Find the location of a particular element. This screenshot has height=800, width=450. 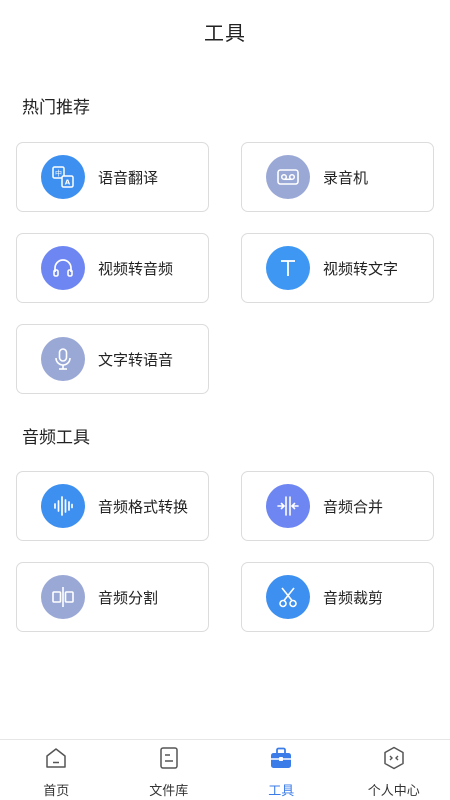

tool-label: 音频合并 is located at coordinates (353, 506).